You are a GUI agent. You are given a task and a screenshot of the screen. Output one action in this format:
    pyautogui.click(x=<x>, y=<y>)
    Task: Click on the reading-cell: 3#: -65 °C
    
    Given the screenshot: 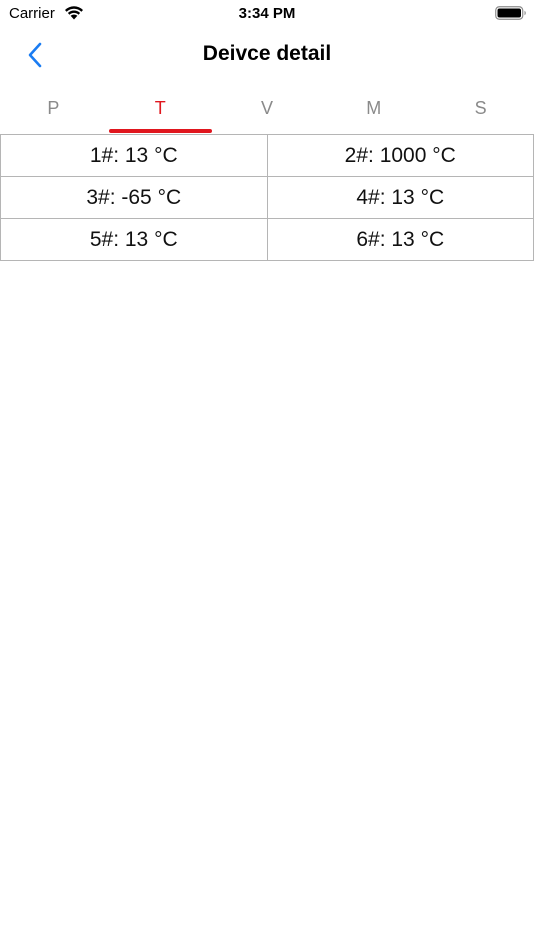 What is the action you would take?
    pyautogui.click(x=133, y=197)
    